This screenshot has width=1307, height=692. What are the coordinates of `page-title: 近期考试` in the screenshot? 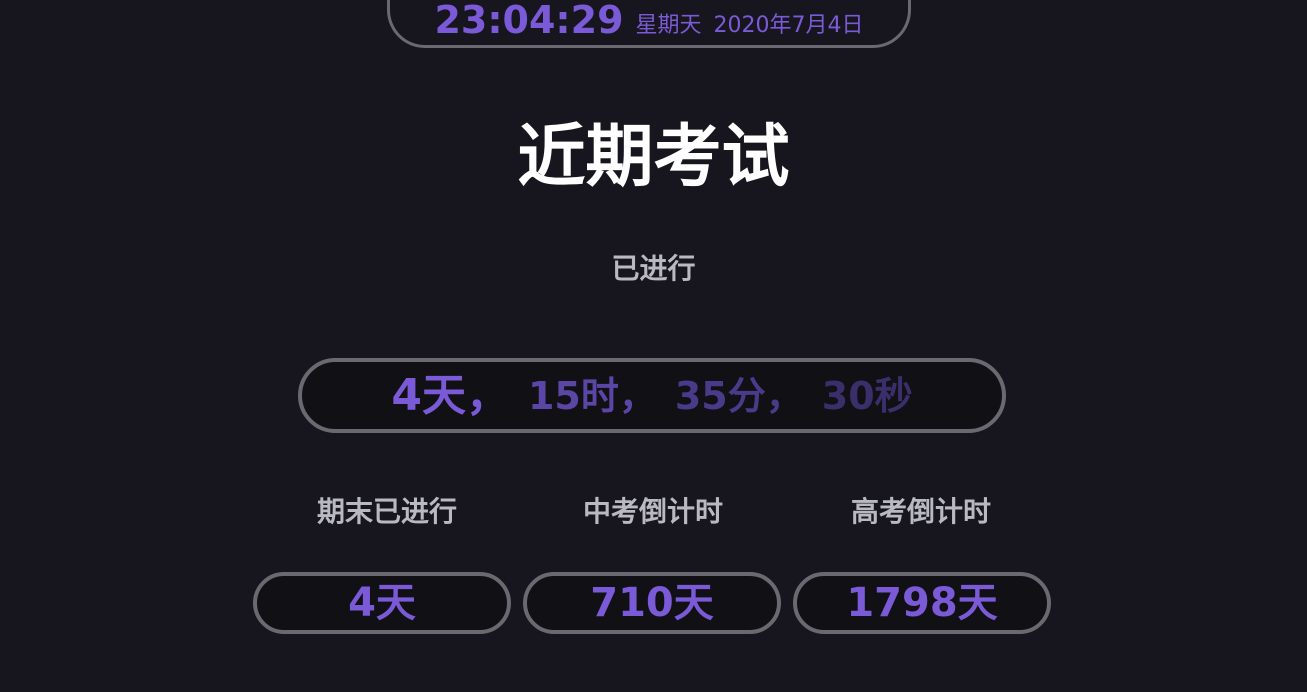 It's located at (653, 157).